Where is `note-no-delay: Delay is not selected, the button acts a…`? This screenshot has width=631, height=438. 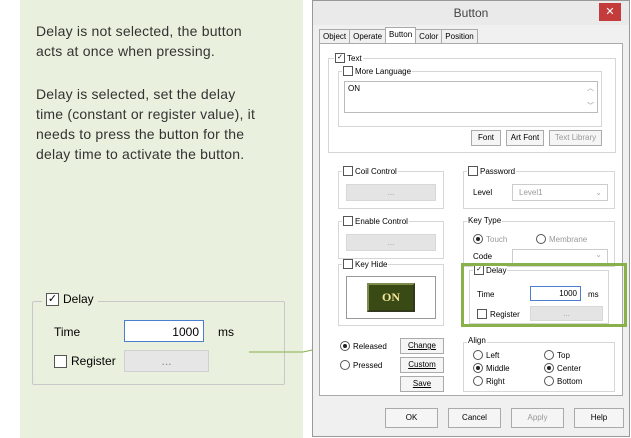 note-no-delay: Delay is not selected, the button acts a… is located at coordinates (139, 41).